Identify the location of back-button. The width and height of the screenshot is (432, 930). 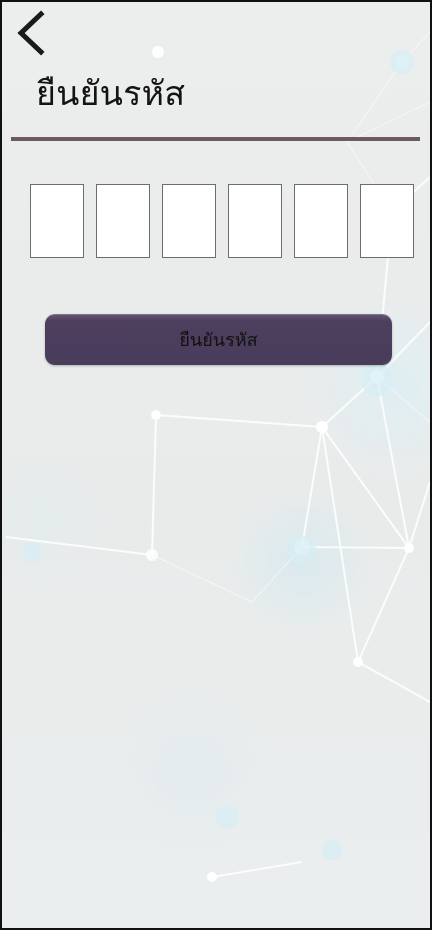
(33, 33).